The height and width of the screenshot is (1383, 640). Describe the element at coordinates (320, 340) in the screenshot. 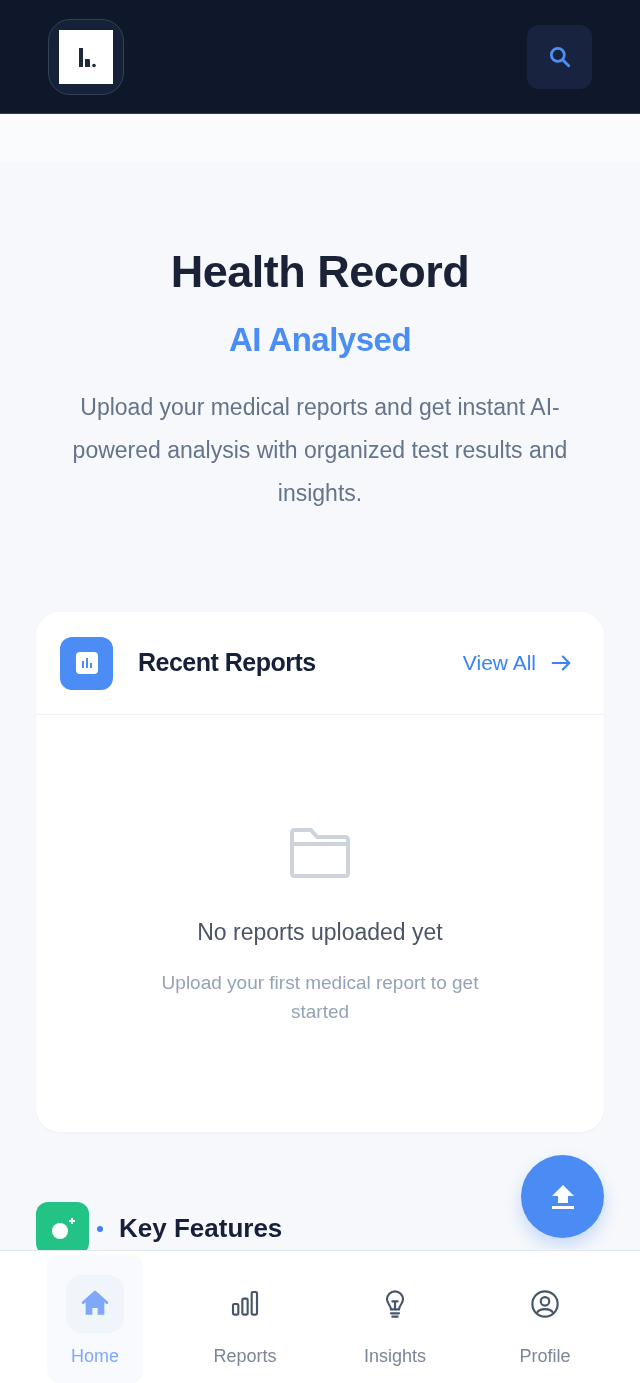

I see `page-subtitle: AI Analysed` at that location.